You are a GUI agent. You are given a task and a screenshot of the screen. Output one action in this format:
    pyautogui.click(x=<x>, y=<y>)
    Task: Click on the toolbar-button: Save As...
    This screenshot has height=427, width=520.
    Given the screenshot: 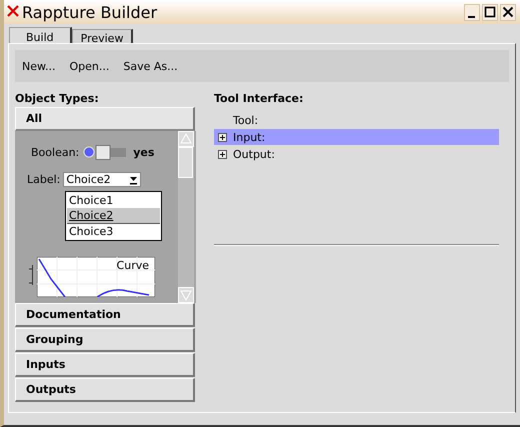 What is the action you would take?
    pyautogui.click(x=150, y=66)
    